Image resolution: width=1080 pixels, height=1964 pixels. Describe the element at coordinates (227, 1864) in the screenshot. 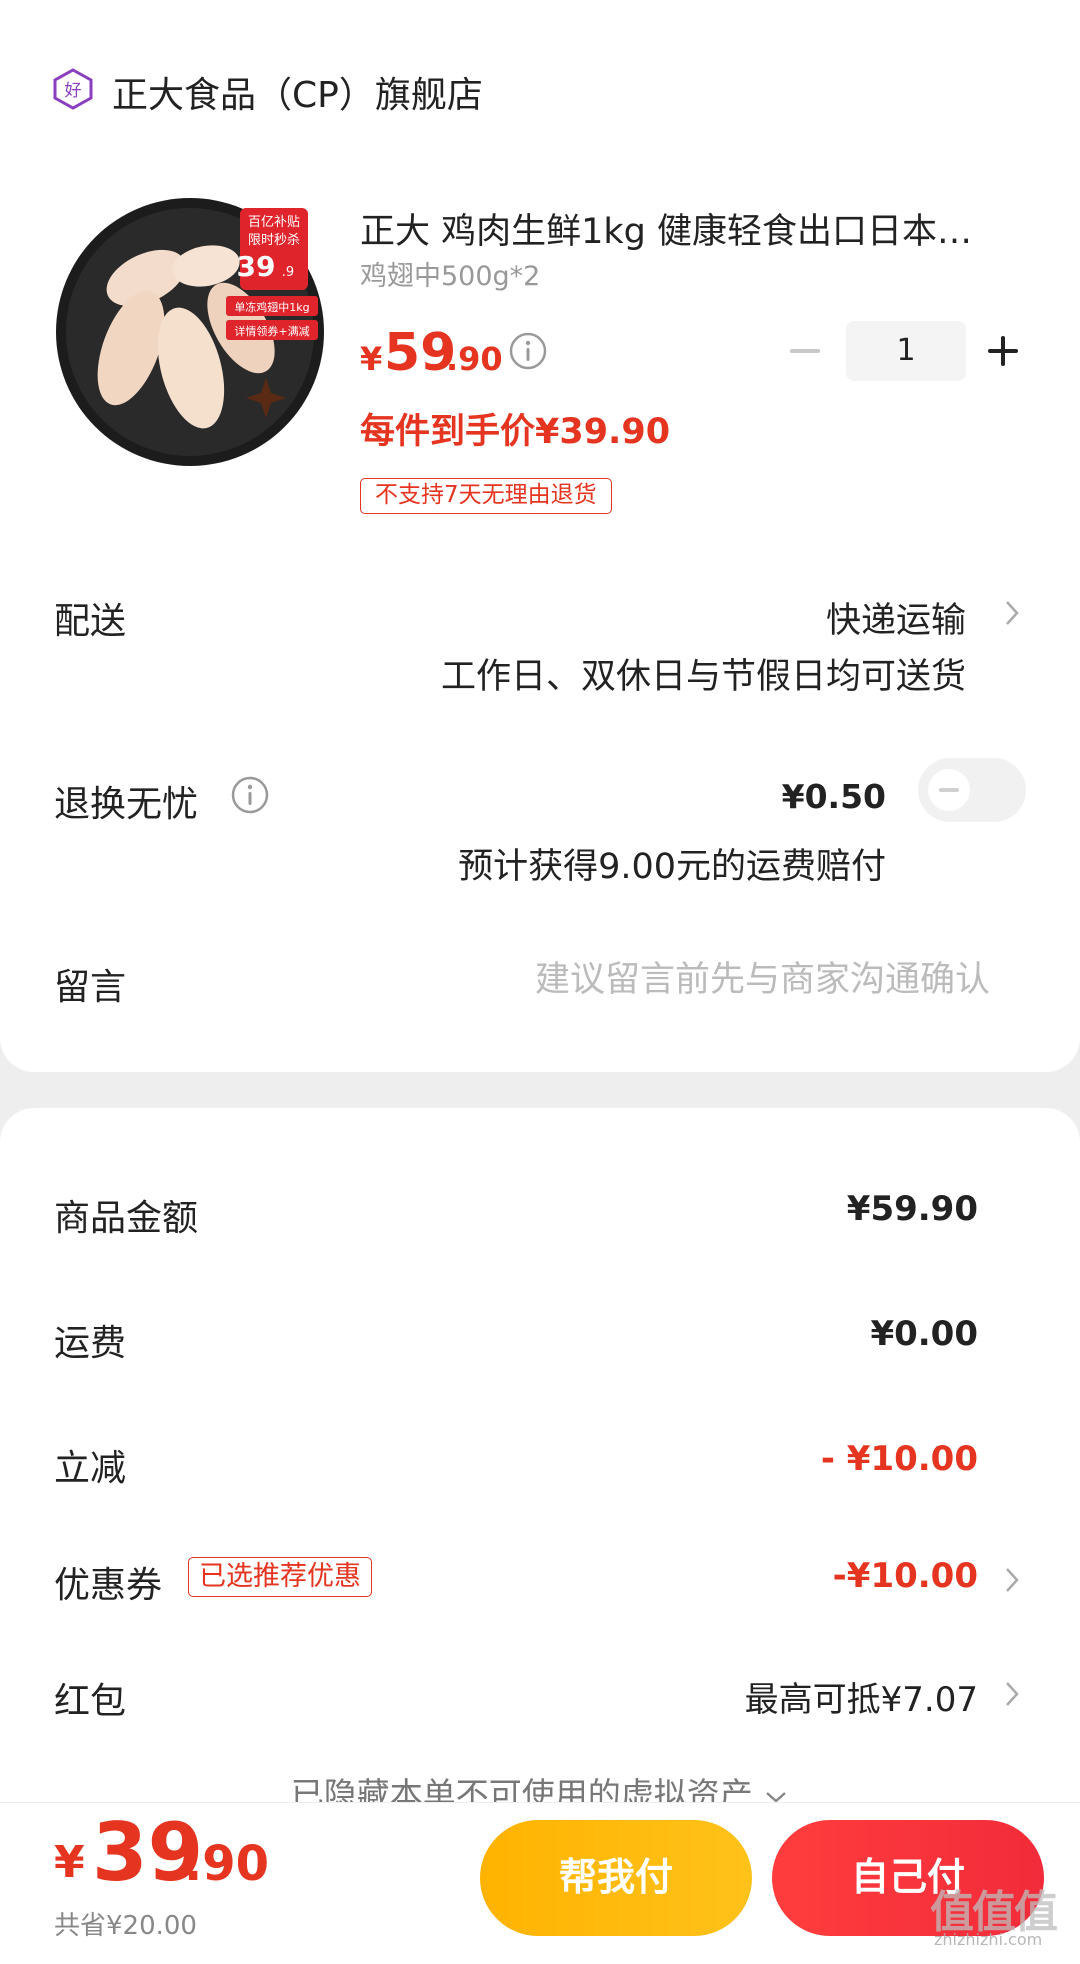

I see `total-decimal: .90` at that location.